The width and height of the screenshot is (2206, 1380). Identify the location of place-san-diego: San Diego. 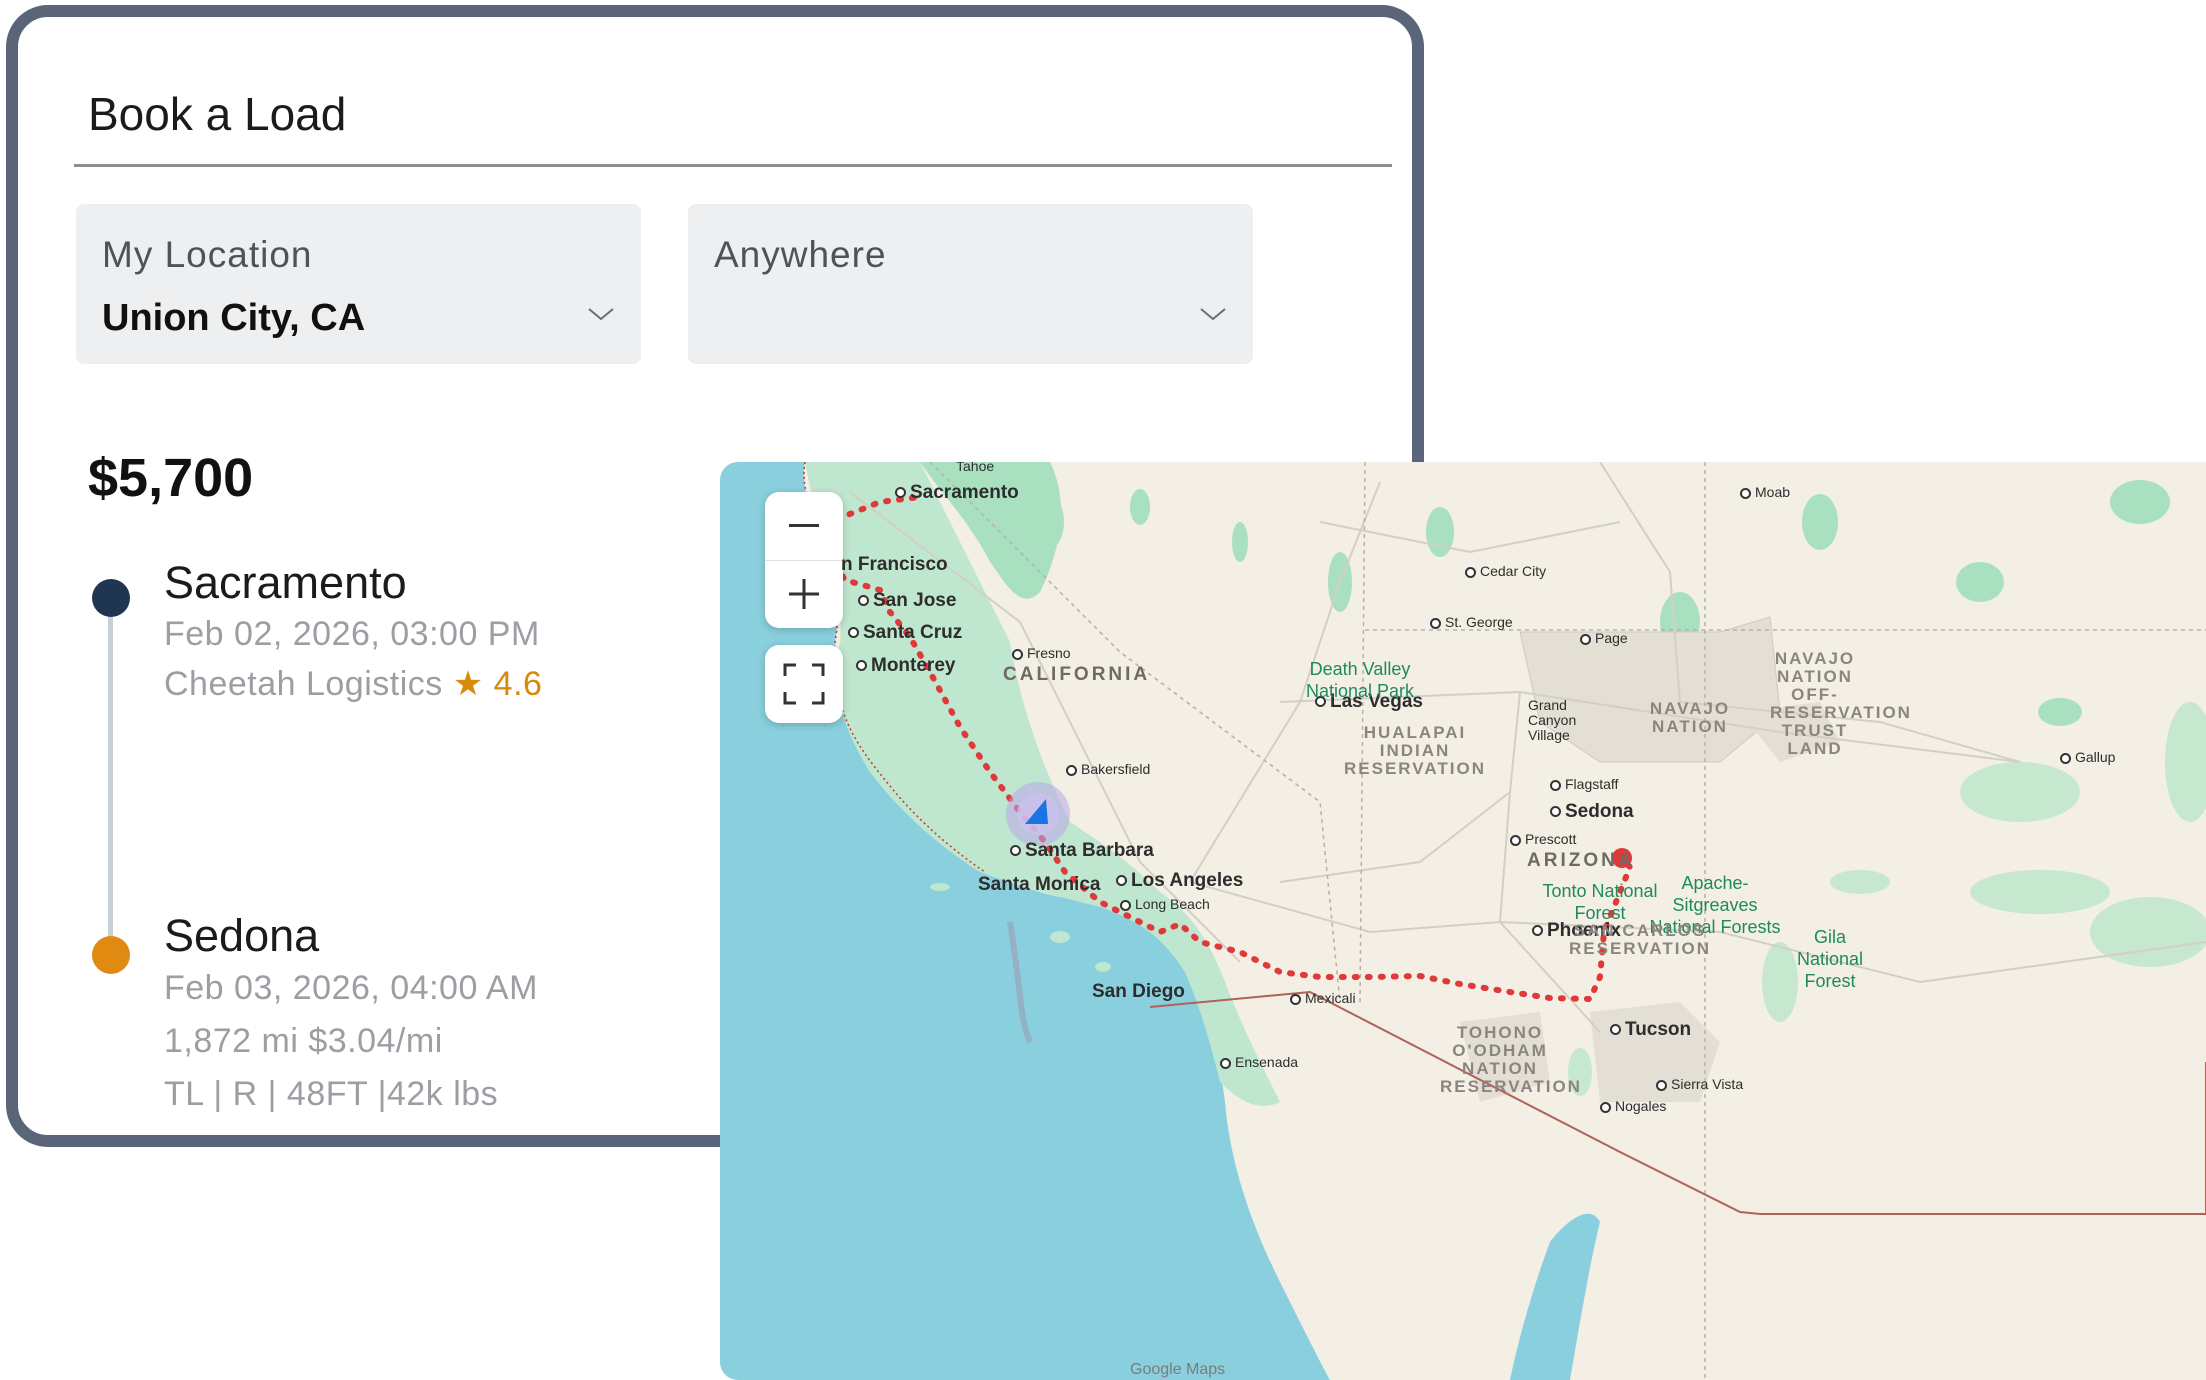
(1138, 991).